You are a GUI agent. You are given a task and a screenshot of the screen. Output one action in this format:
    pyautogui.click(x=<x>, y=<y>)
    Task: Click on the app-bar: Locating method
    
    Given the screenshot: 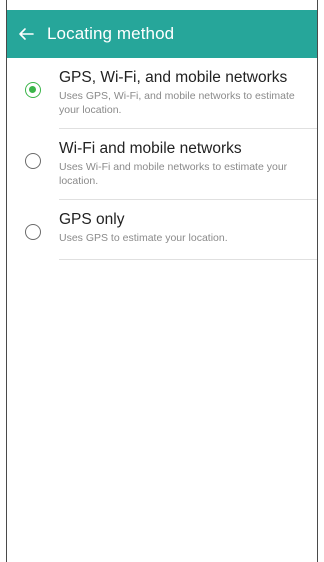 What is the action you would take?
    pyautogui.click(x=162, y=34)
    